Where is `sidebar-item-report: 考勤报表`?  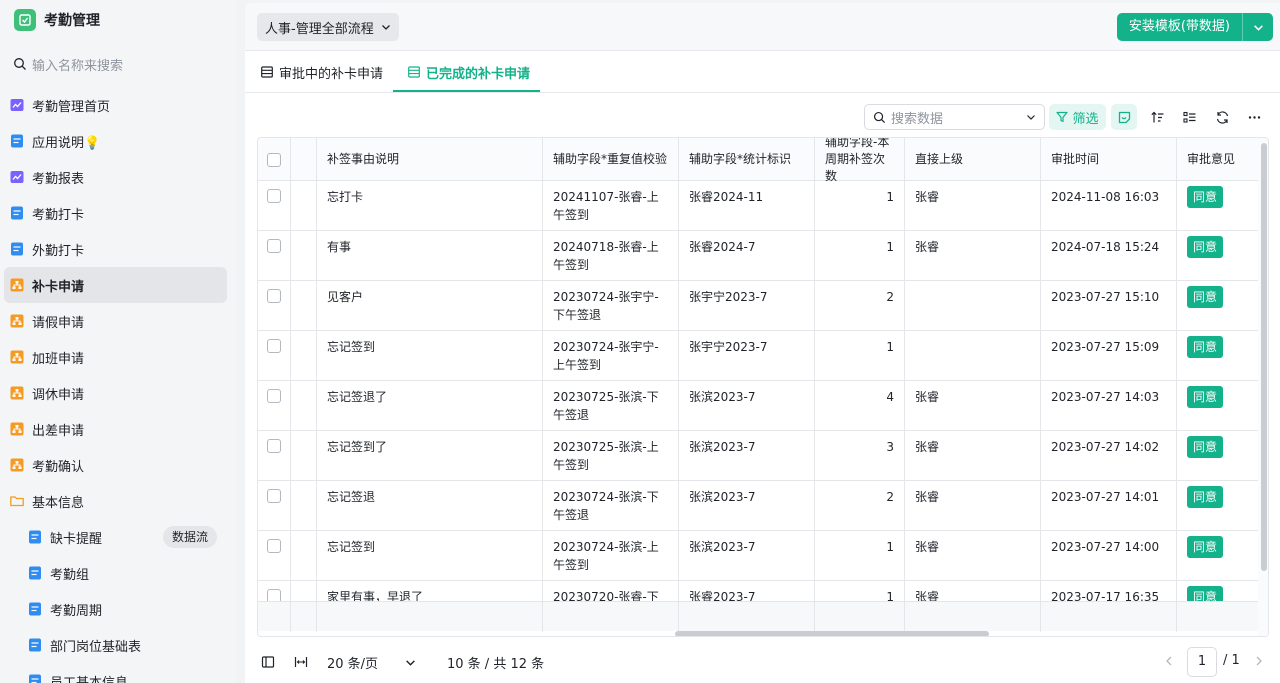
sidebar-item-report: 考勤报表 is located at coordinates (115, 177).